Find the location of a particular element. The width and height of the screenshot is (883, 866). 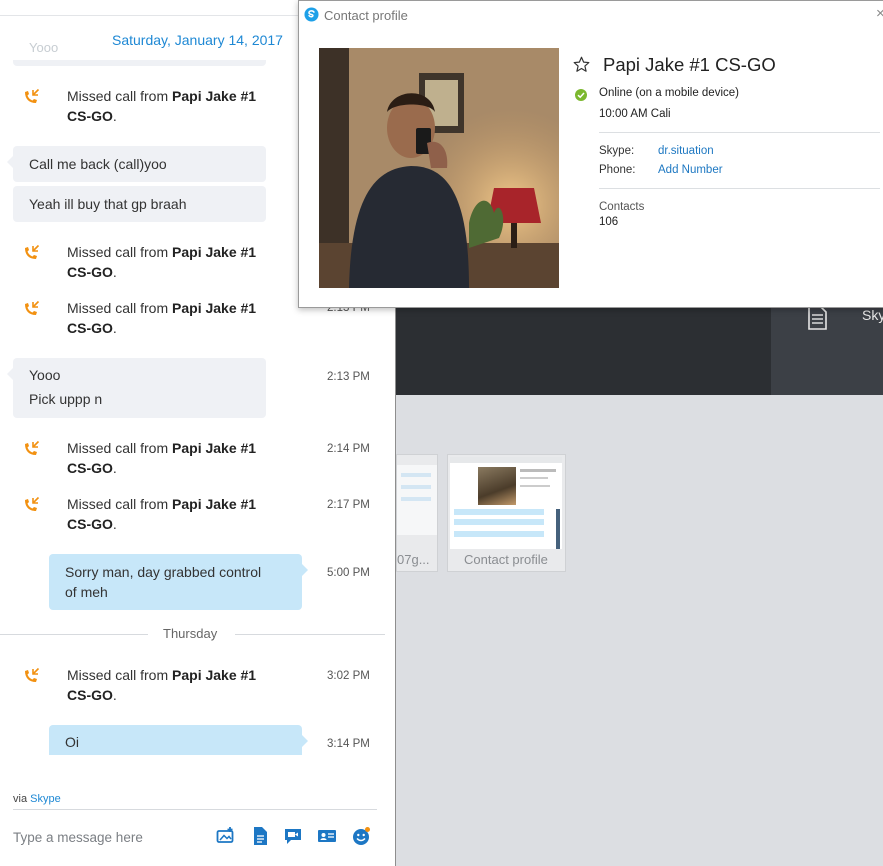

media-icon is located at coordinates (226, 836).